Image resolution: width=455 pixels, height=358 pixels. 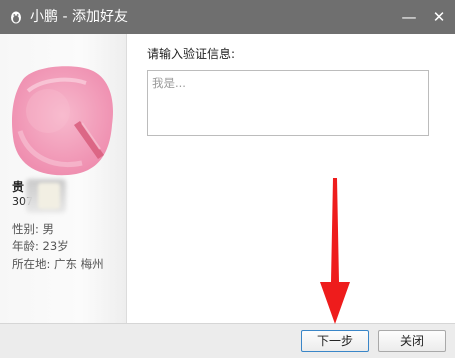 I want to click on profile-name: 贵, so click(x=18, y=187).